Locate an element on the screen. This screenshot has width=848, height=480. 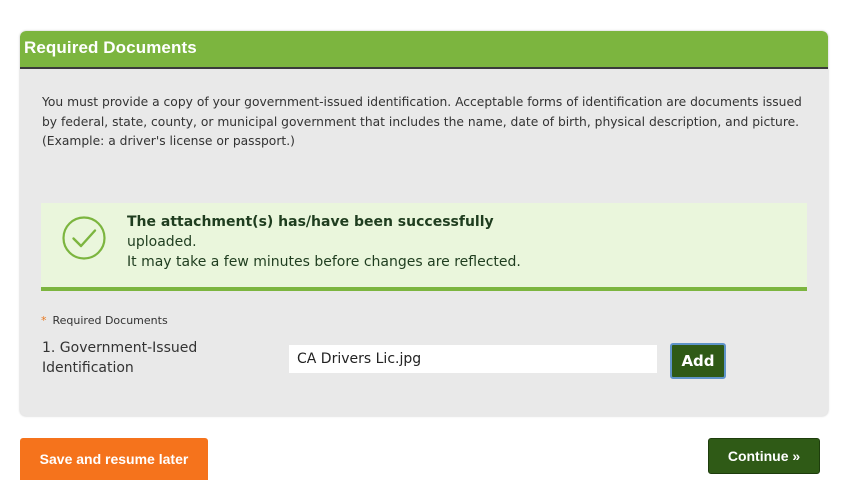
panel-header: Required Documents is located at coordinates (424, 50).